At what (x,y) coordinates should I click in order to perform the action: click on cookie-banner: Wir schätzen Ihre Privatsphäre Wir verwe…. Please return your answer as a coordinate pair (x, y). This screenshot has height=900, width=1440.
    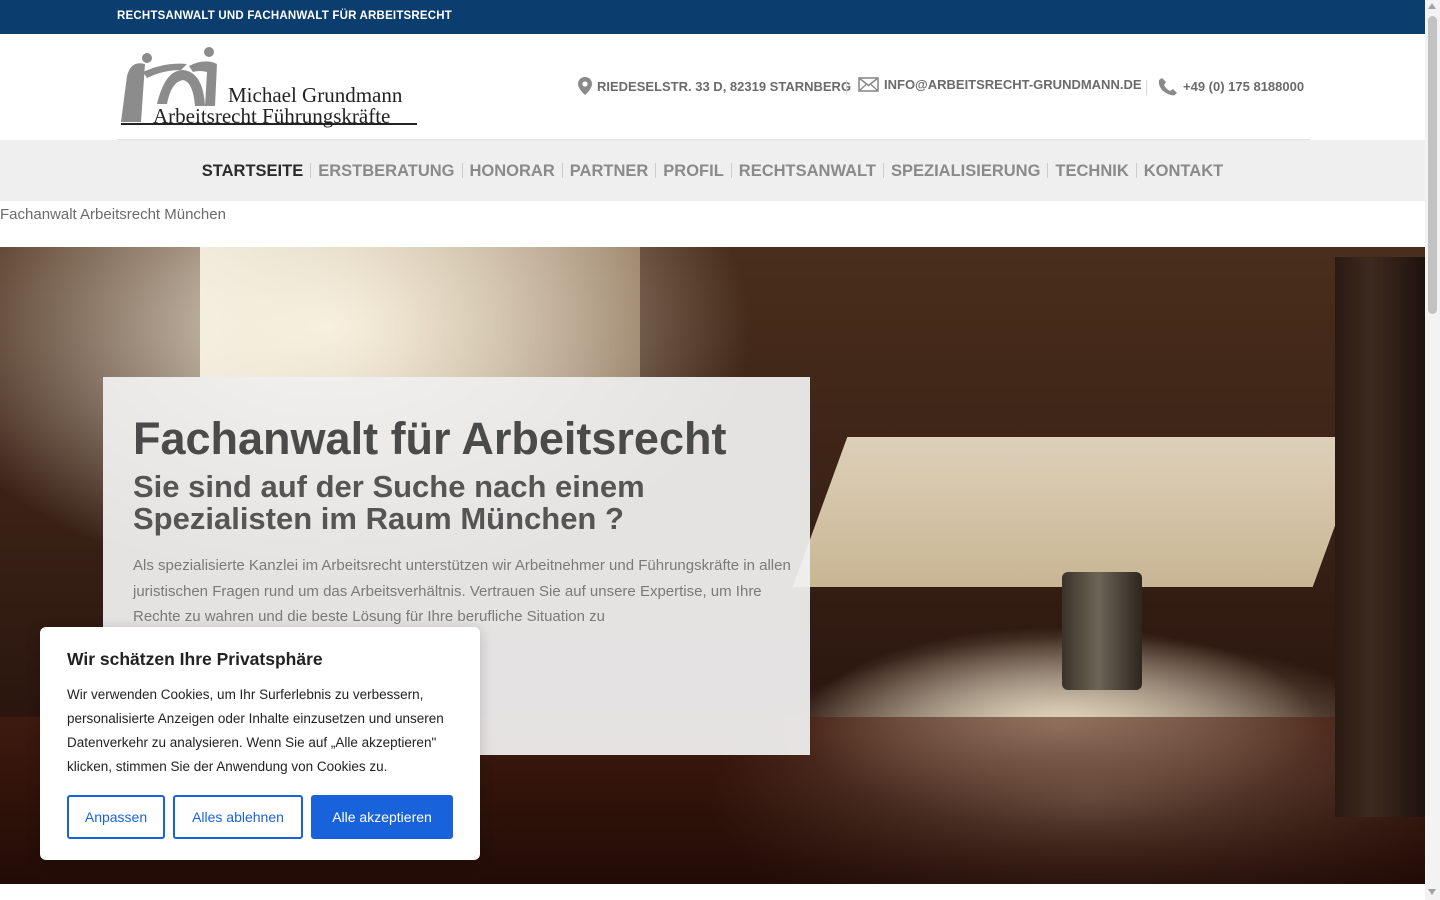
    Looking at the image, I should click on (260, 743).